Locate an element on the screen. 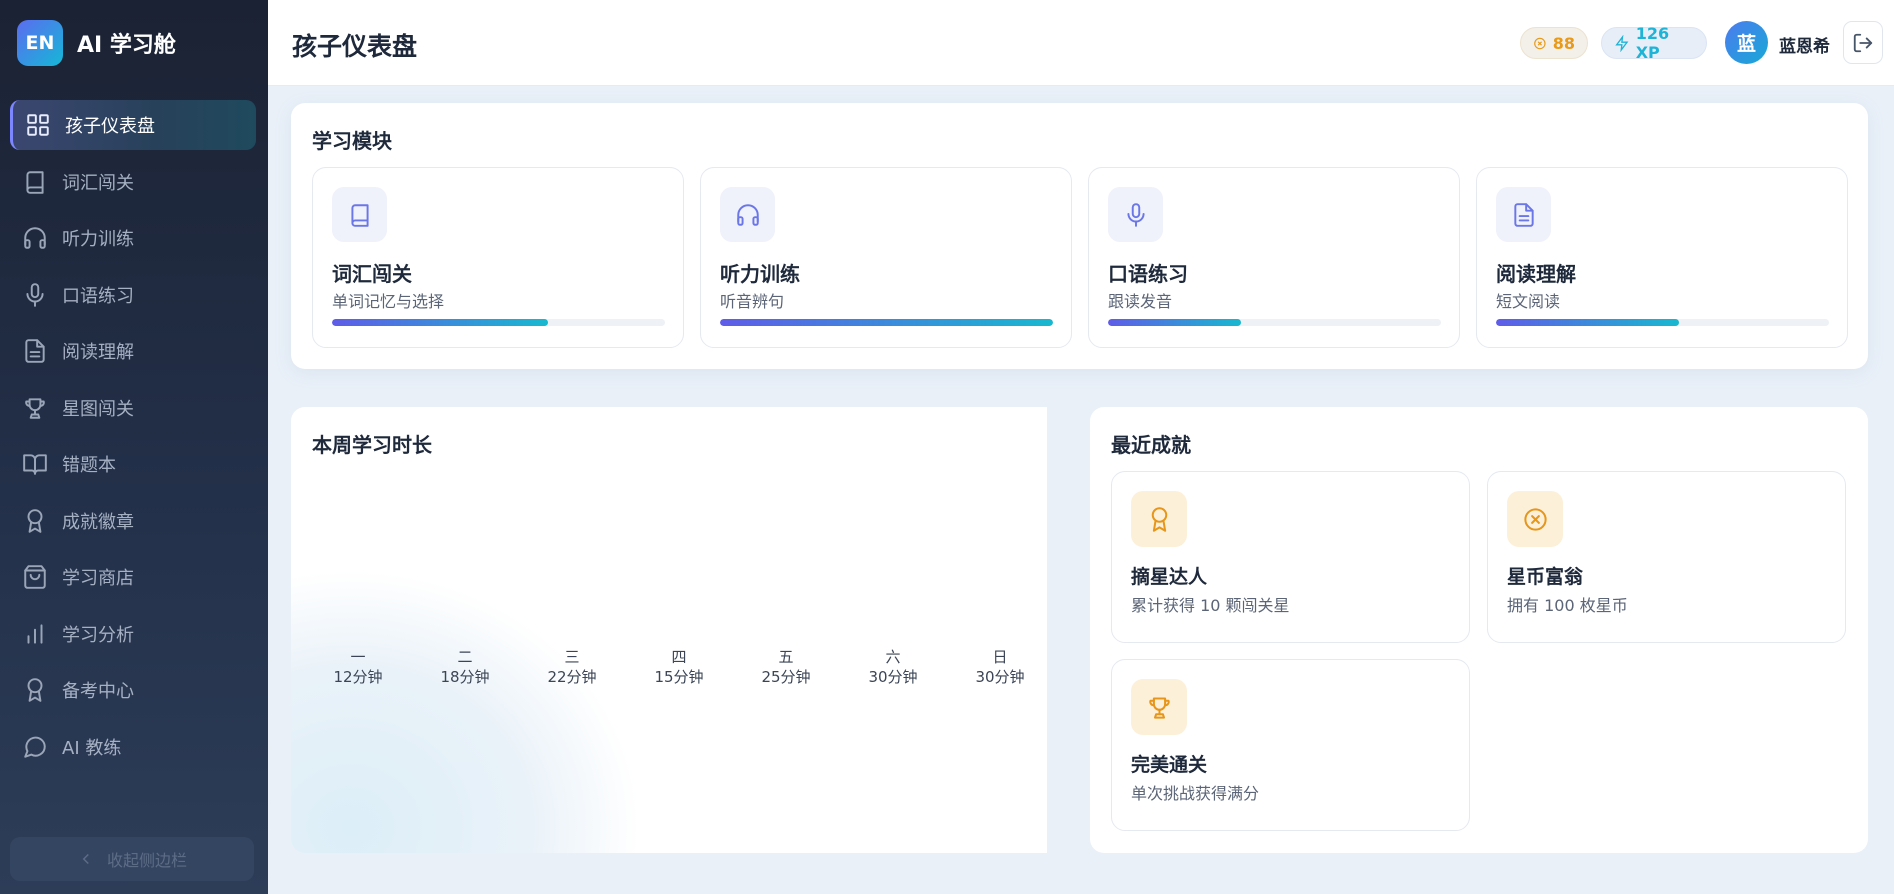 The width and height of the screenshot is (1894, 894). module-card-speaking: 口语练习 跟读发音 is located at coordinates (1274, 257).